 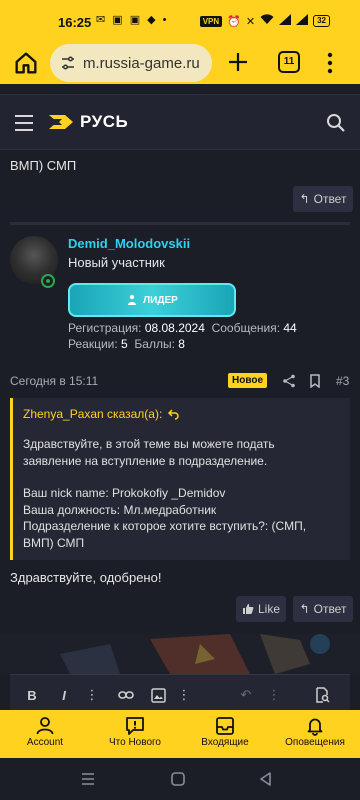 I want to click on alert-box-icon, so click(x=135, y=726).